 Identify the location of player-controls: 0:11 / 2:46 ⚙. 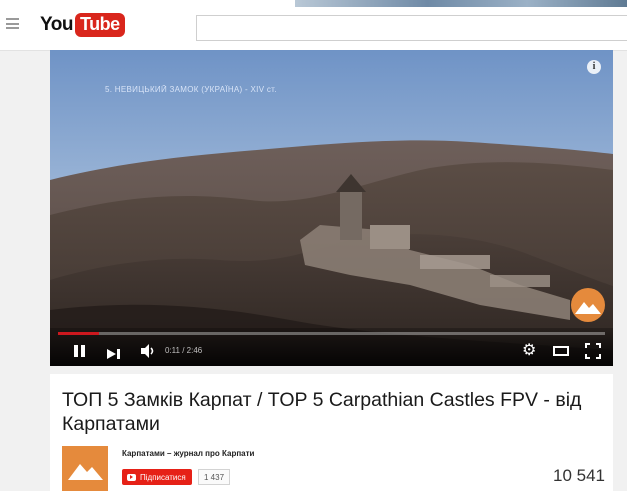
(331, 347).